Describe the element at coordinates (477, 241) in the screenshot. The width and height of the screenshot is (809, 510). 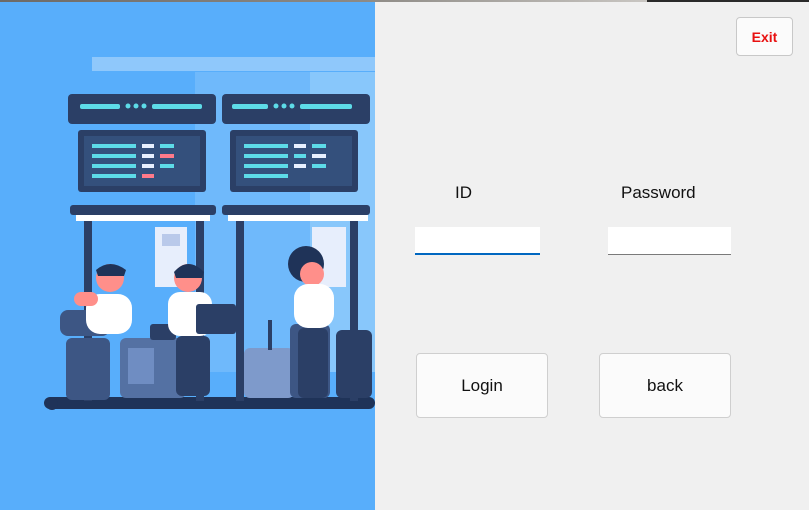
I see `id-input` at that location.